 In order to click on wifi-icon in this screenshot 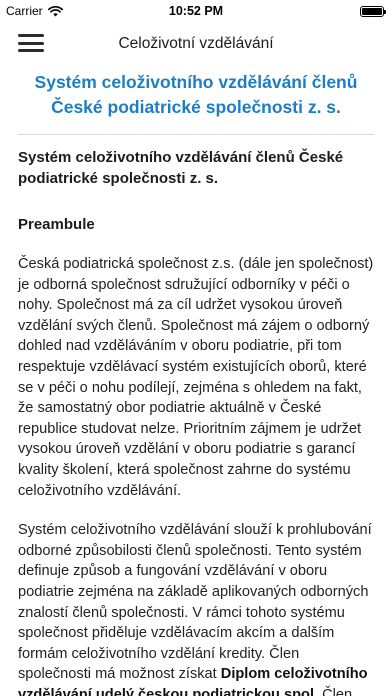, I will do `click(55, 10)`.